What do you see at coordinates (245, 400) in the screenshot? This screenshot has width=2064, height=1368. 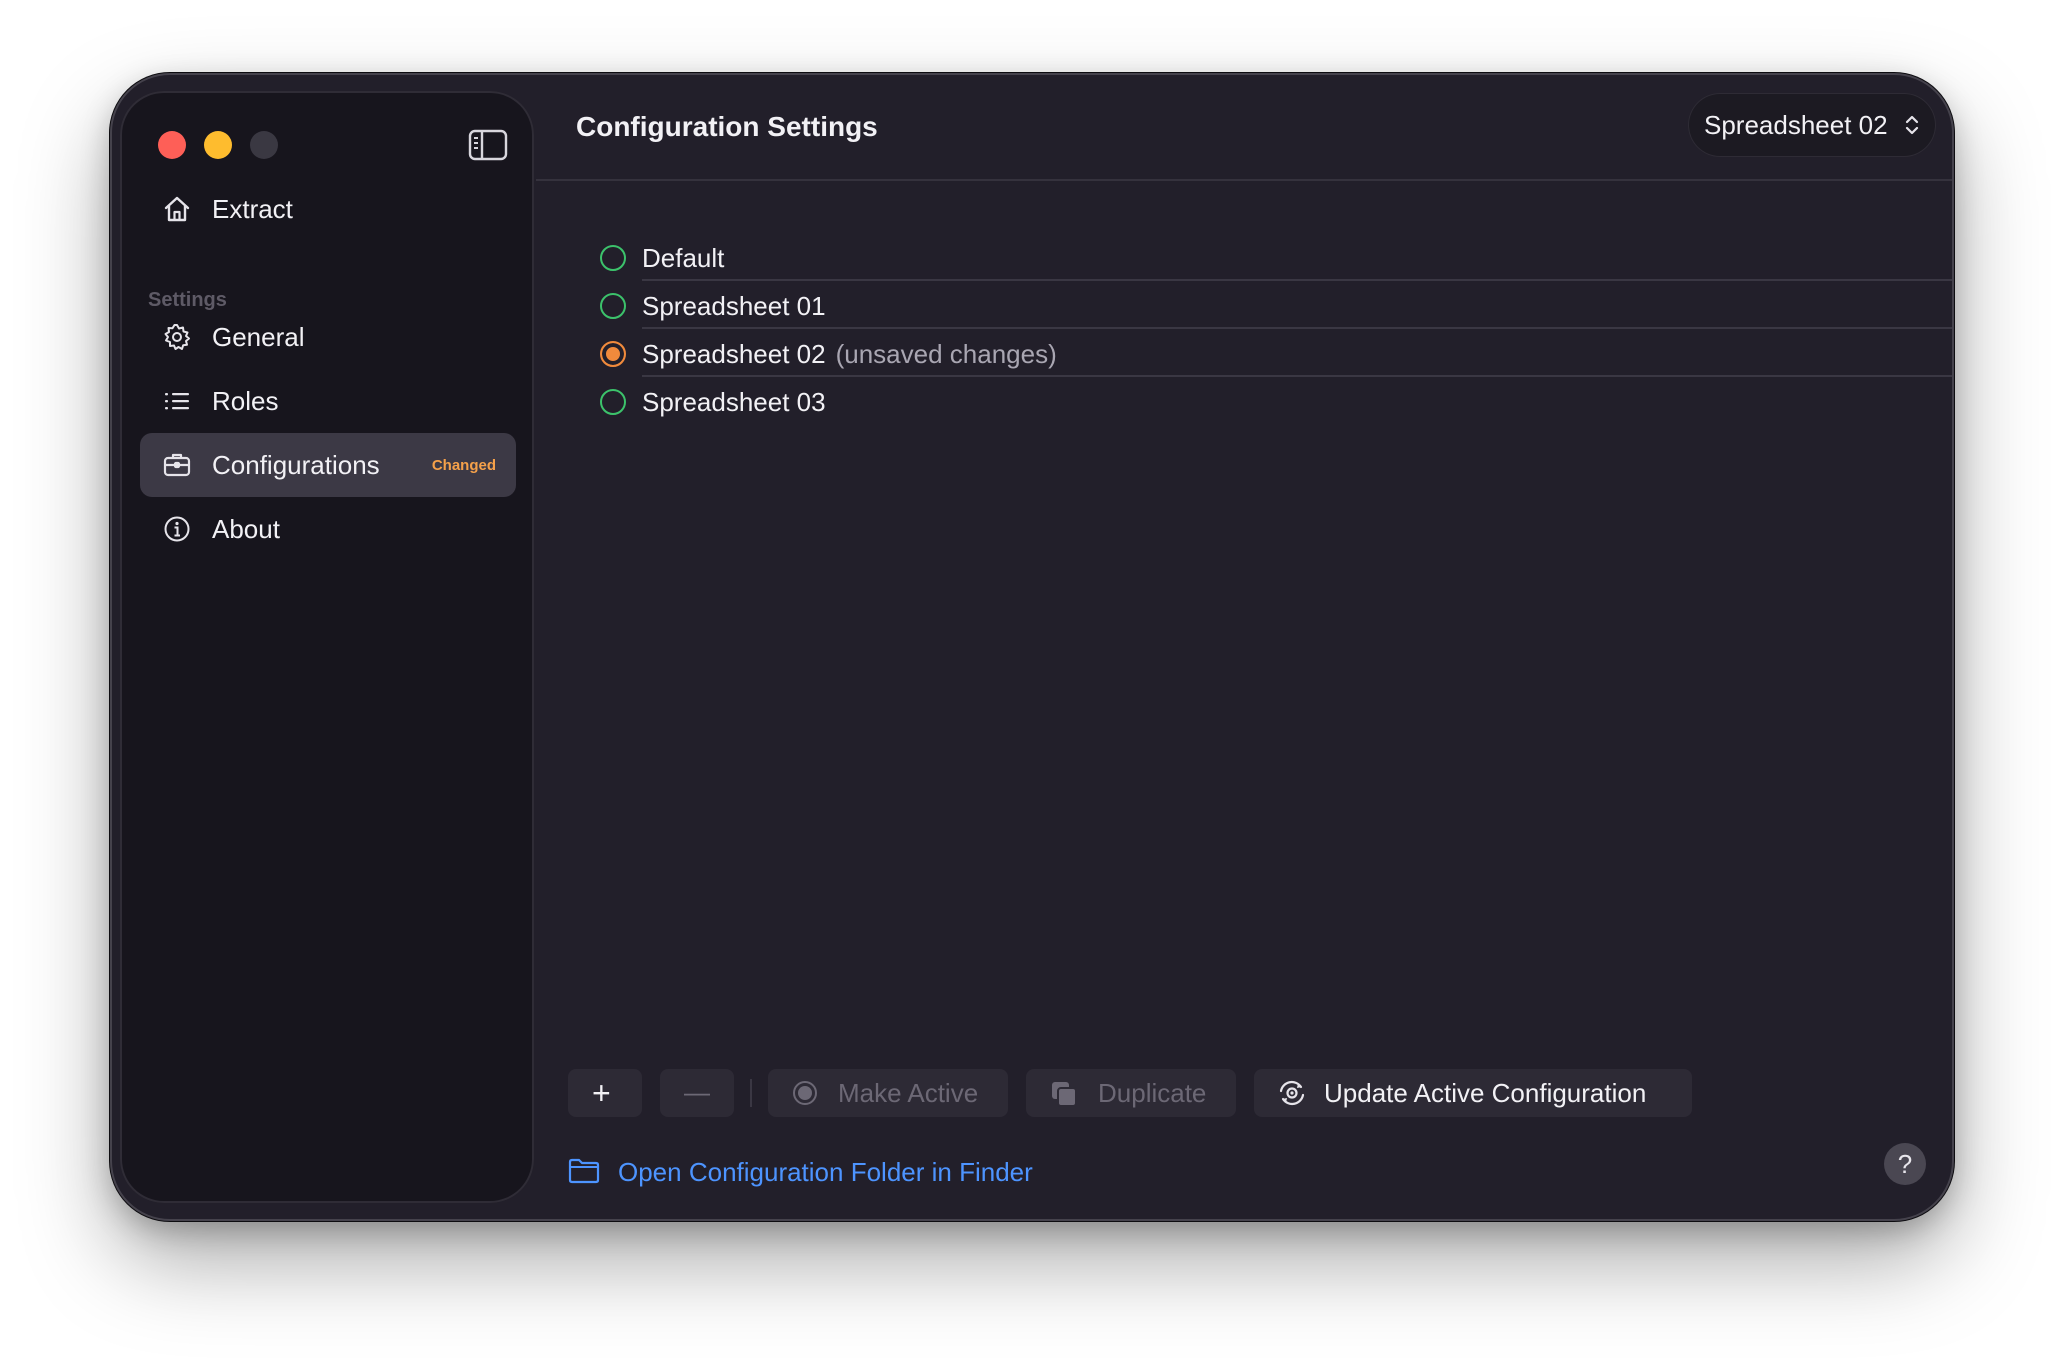 I see `sidebar-item-label: Roles` at bounding box center [245, 400].